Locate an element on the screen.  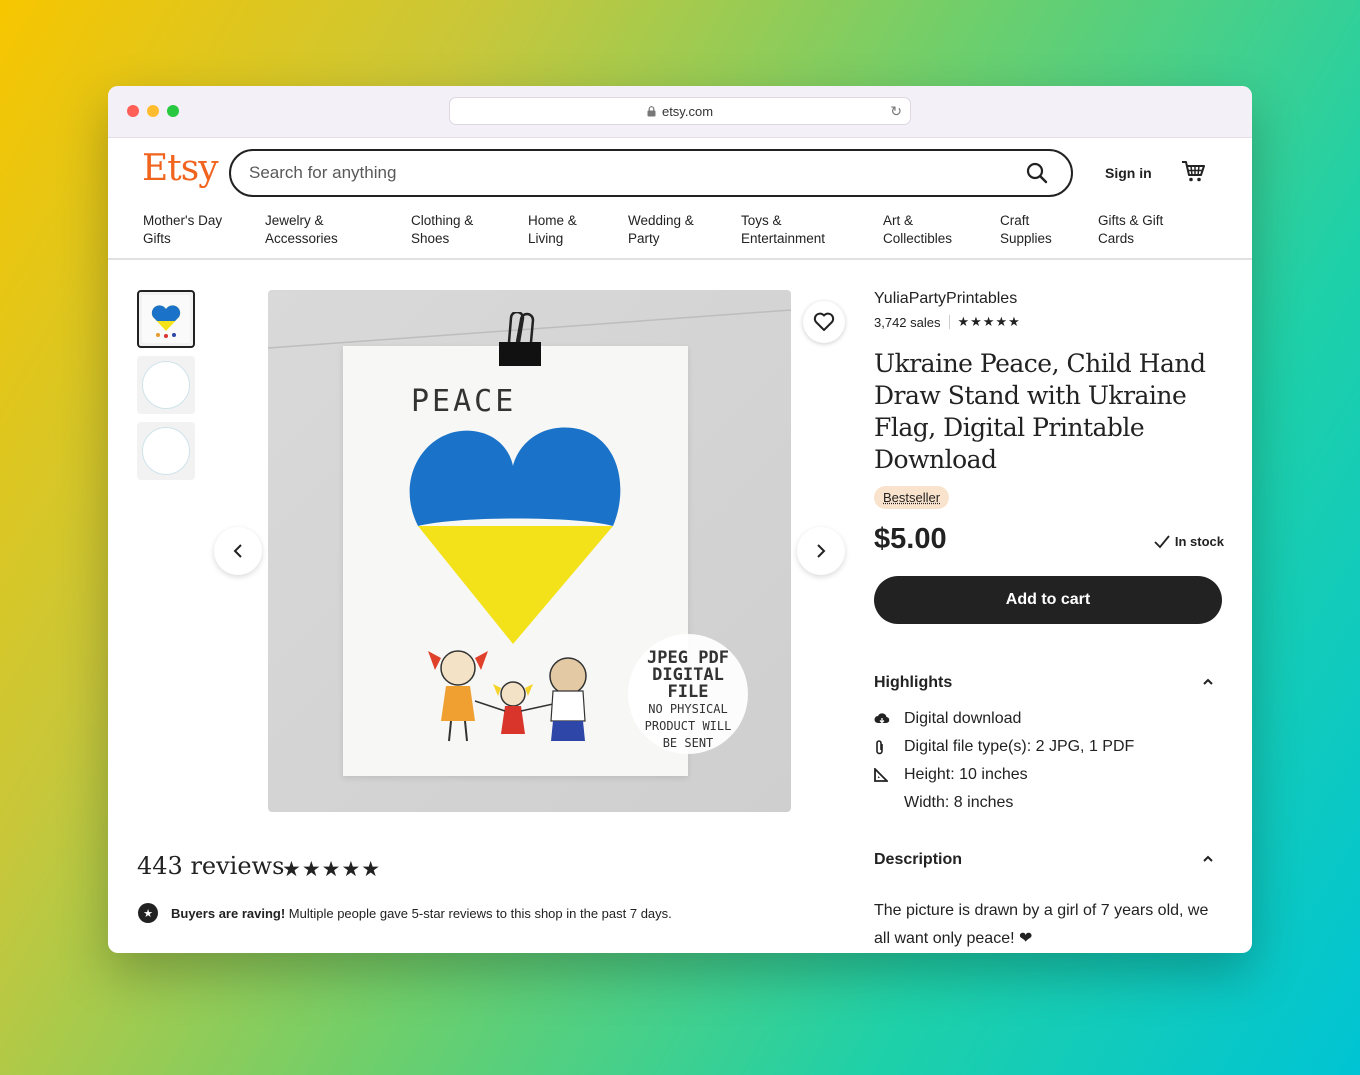
browser-chrome: etsy.com ↻ is located at coordinates (680, 112).